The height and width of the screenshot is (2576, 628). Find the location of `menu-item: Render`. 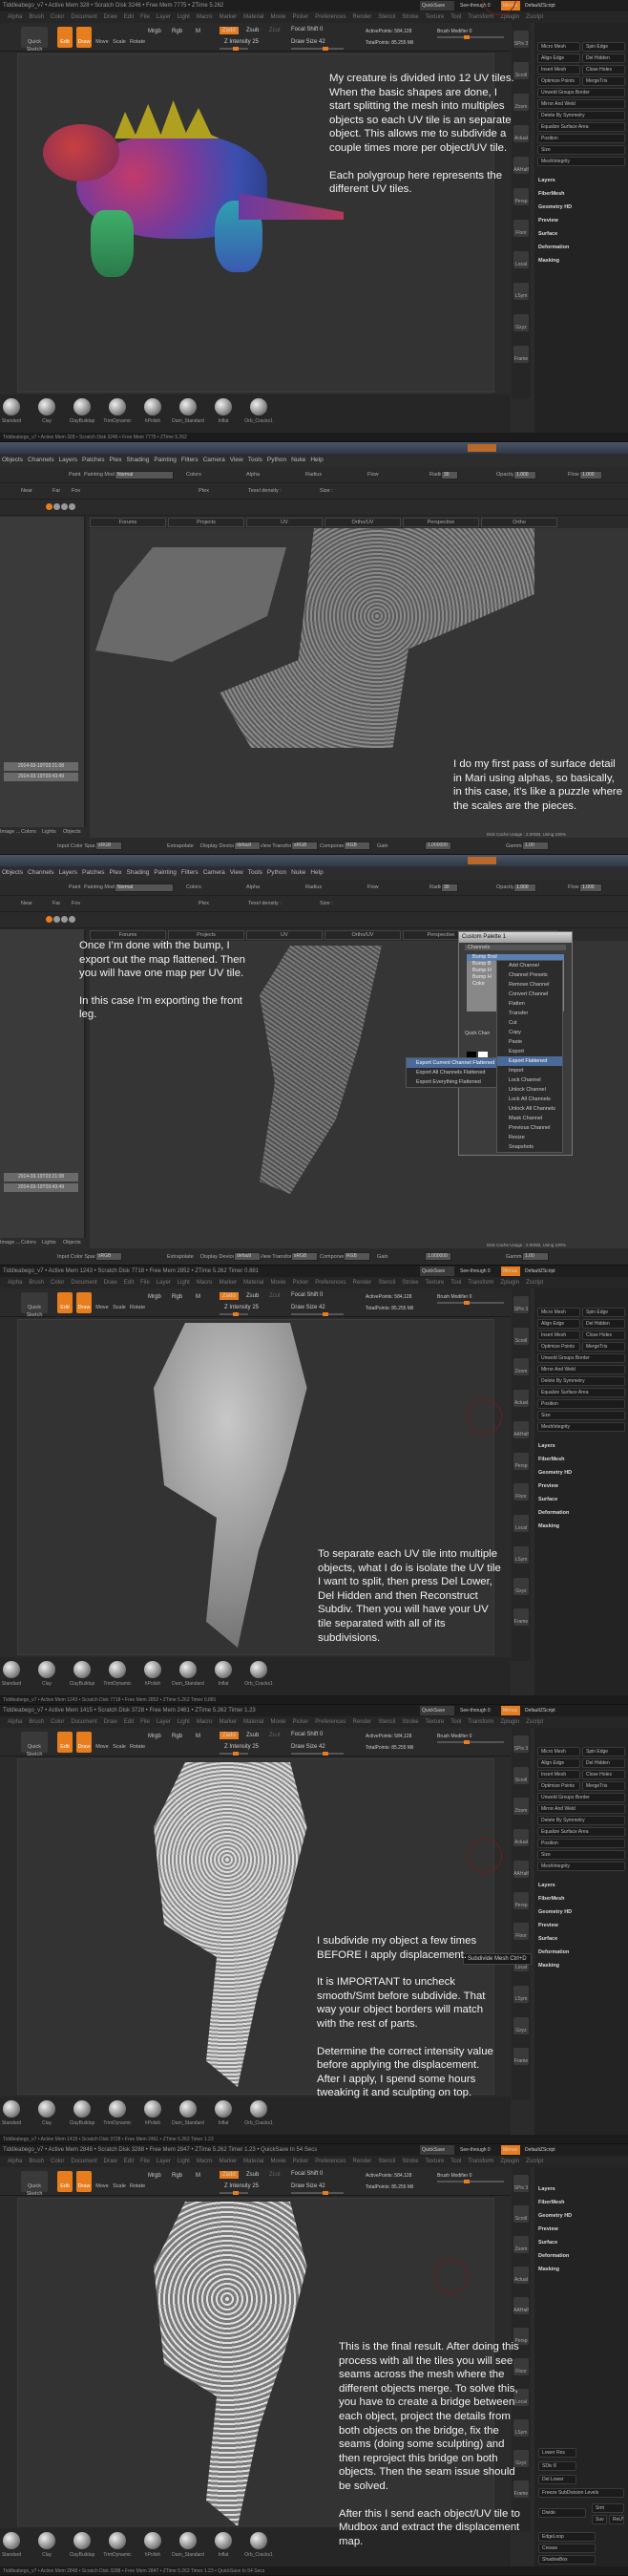

menu-item: Render is located at coordinates (363, 1722).